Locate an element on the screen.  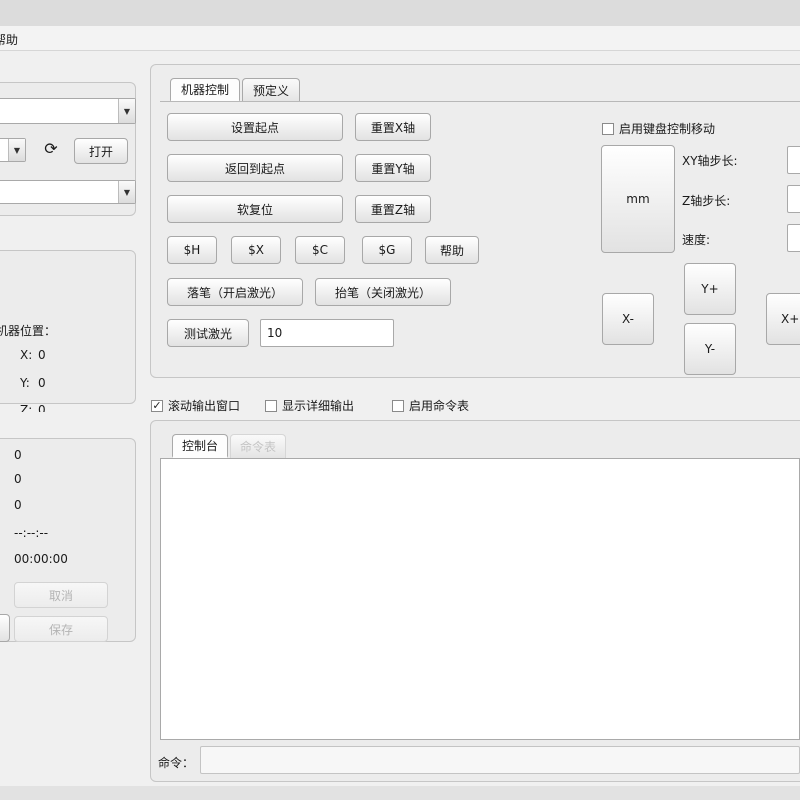
xy-step-label: XY轴步长: is located at coordinates (710, 161).